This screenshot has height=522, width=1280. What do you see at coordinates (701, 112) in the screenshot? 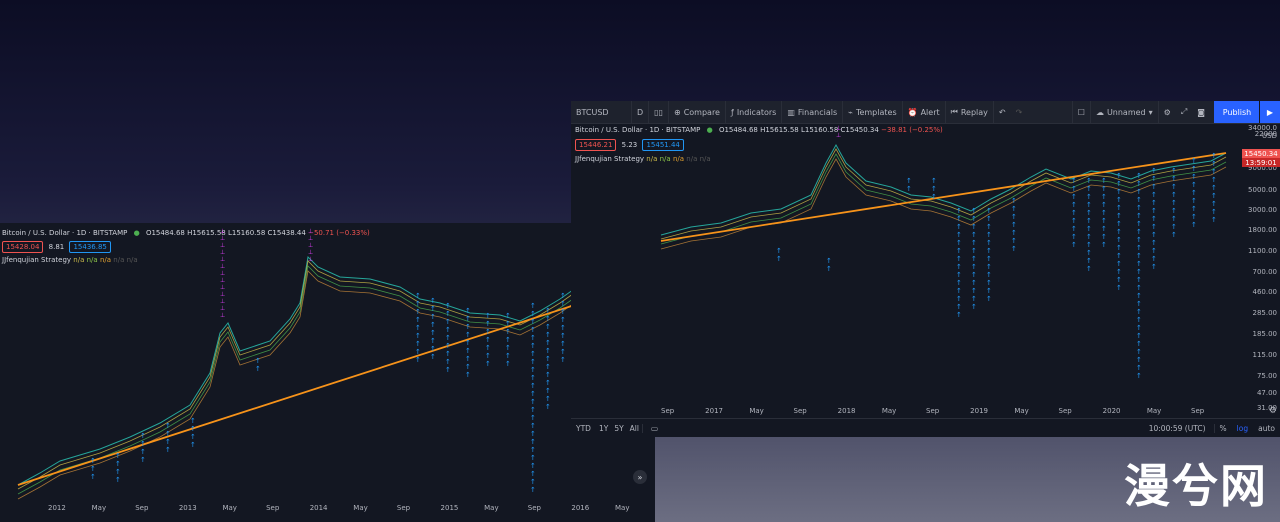
I see `compare-label: Compare` at bounding box center [701, 112].